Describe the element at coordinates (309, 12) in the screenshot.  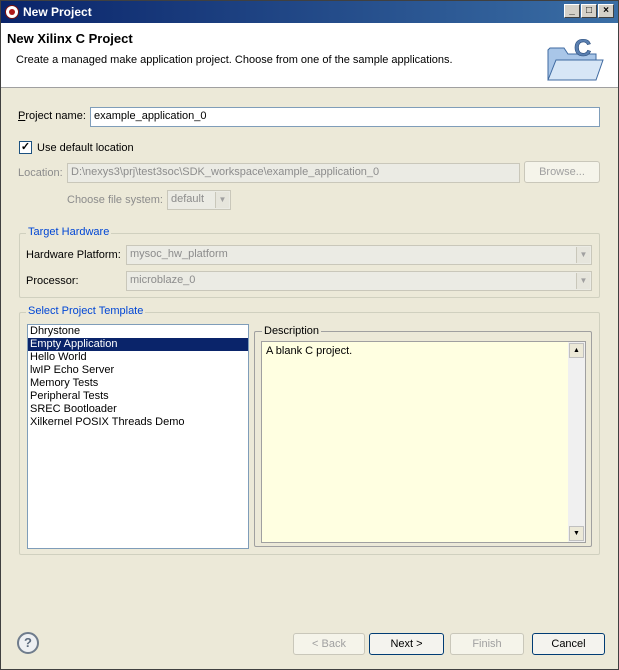
I see `title-bar: New Project _ □ ×` at that location.